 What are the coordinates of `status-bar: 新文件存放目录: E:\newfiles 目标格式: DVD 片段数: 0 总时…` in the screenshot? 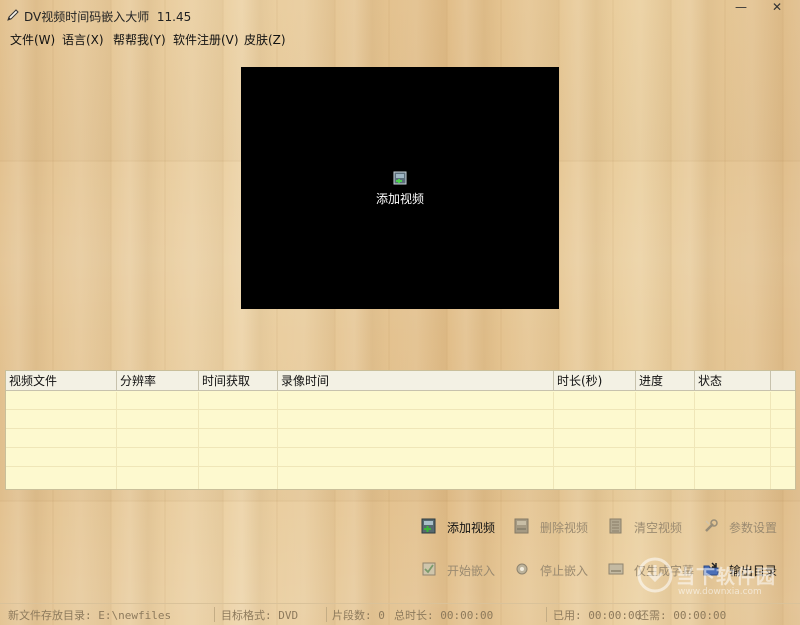 It's located at (400, 614).